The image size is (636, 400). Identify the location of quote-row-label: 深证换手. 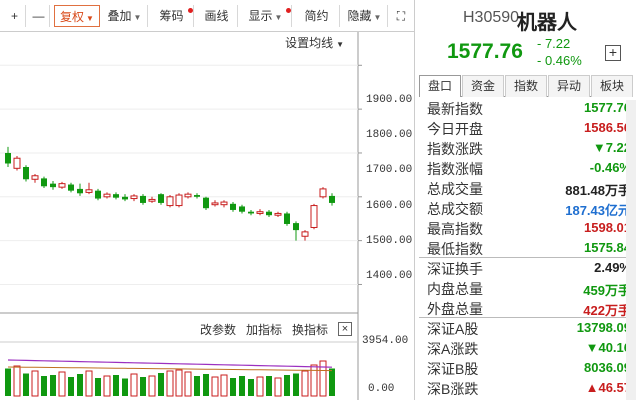
(455, 269).